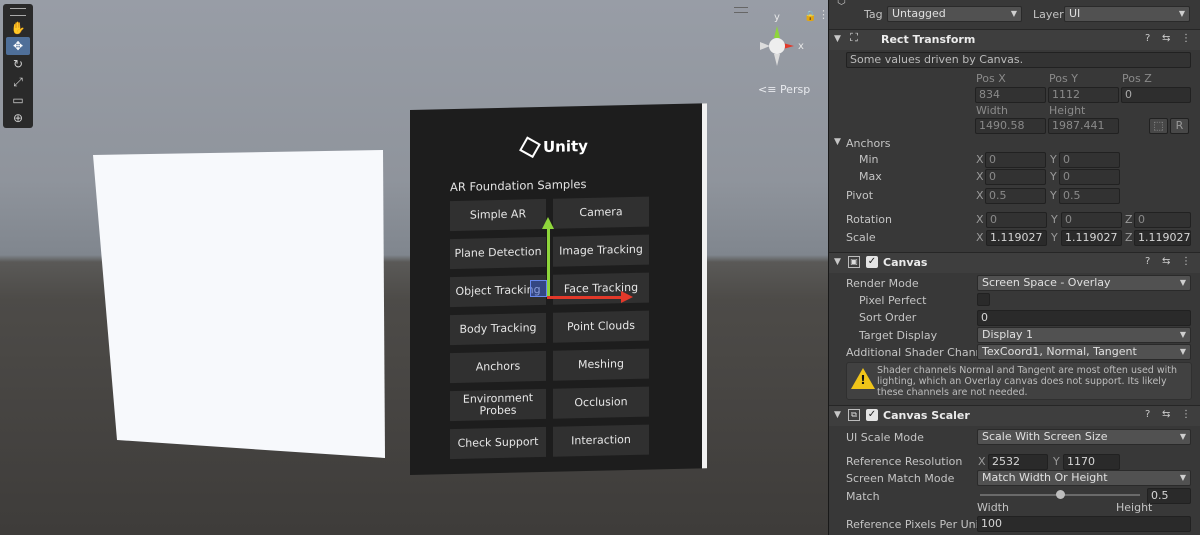 The height and width of the screenshot is (535, 1200). What do you see at coordinates (553, 147) in the screenshot?
I see `unity-logo: Unity` at bounding box center [553, 147].